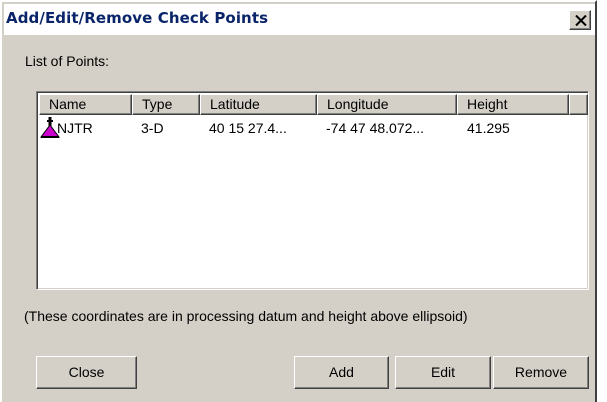  Describe the element at coordinates (152, 128) in the screenshot. I see `cell-type: 3-D` at that location.